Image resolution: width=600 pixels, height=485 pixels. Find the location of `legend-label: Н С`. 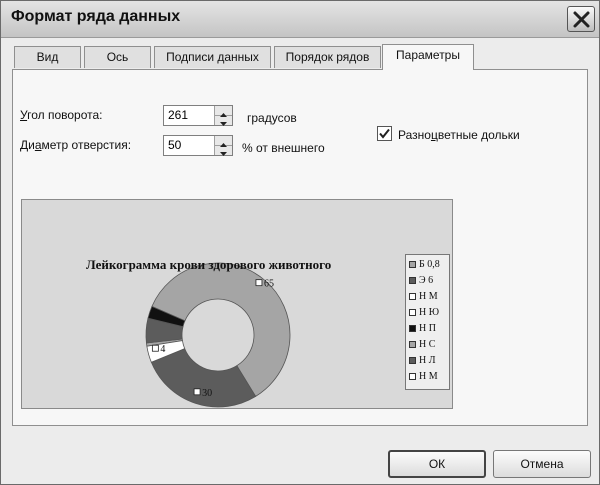

legend-label: Н С is located at coordinates (427, 344).